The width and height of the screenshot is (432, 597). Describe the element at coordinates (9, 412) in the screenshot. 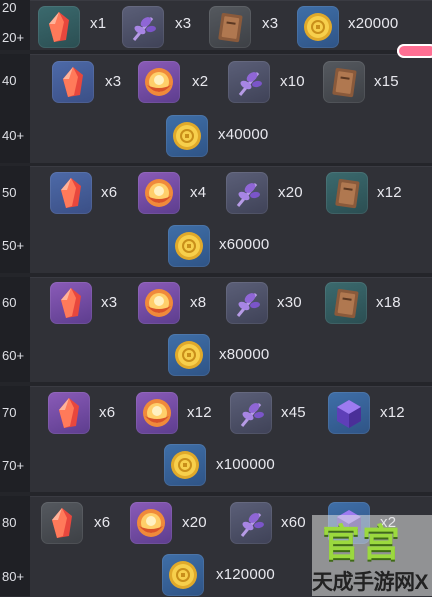

I see `level-label: 70` at that location.